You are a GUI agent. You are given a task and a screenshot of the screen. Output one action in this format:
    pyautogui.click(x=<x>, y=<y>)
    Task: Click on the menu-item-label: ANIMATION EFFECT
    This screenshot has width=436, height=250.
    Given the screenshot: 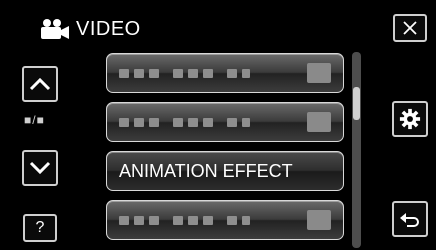 What is the action you would take?
    pyautogui.click(x=206, y=170)
    